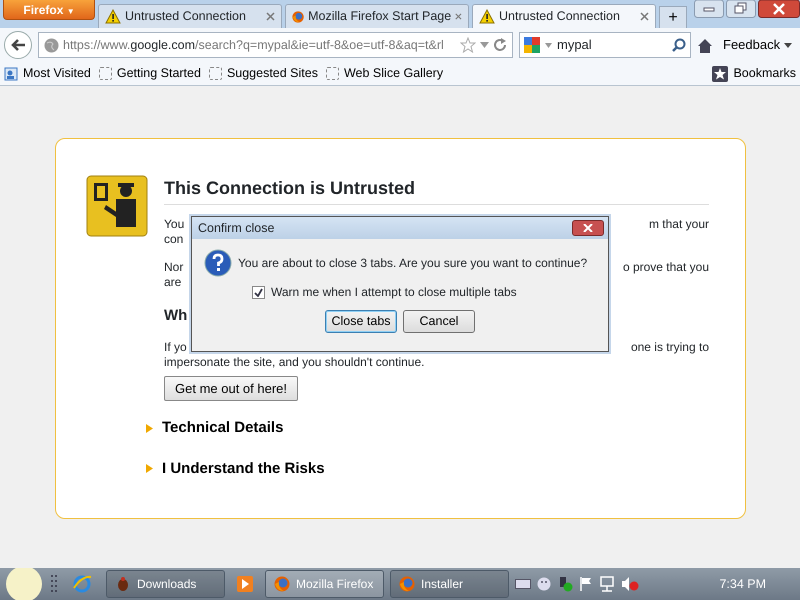 Image resolution: width=800 pixels, height=600 pixels. Describe the element at coordinates (586, 584) in the screenshot. I see `flag-icon` at that location.